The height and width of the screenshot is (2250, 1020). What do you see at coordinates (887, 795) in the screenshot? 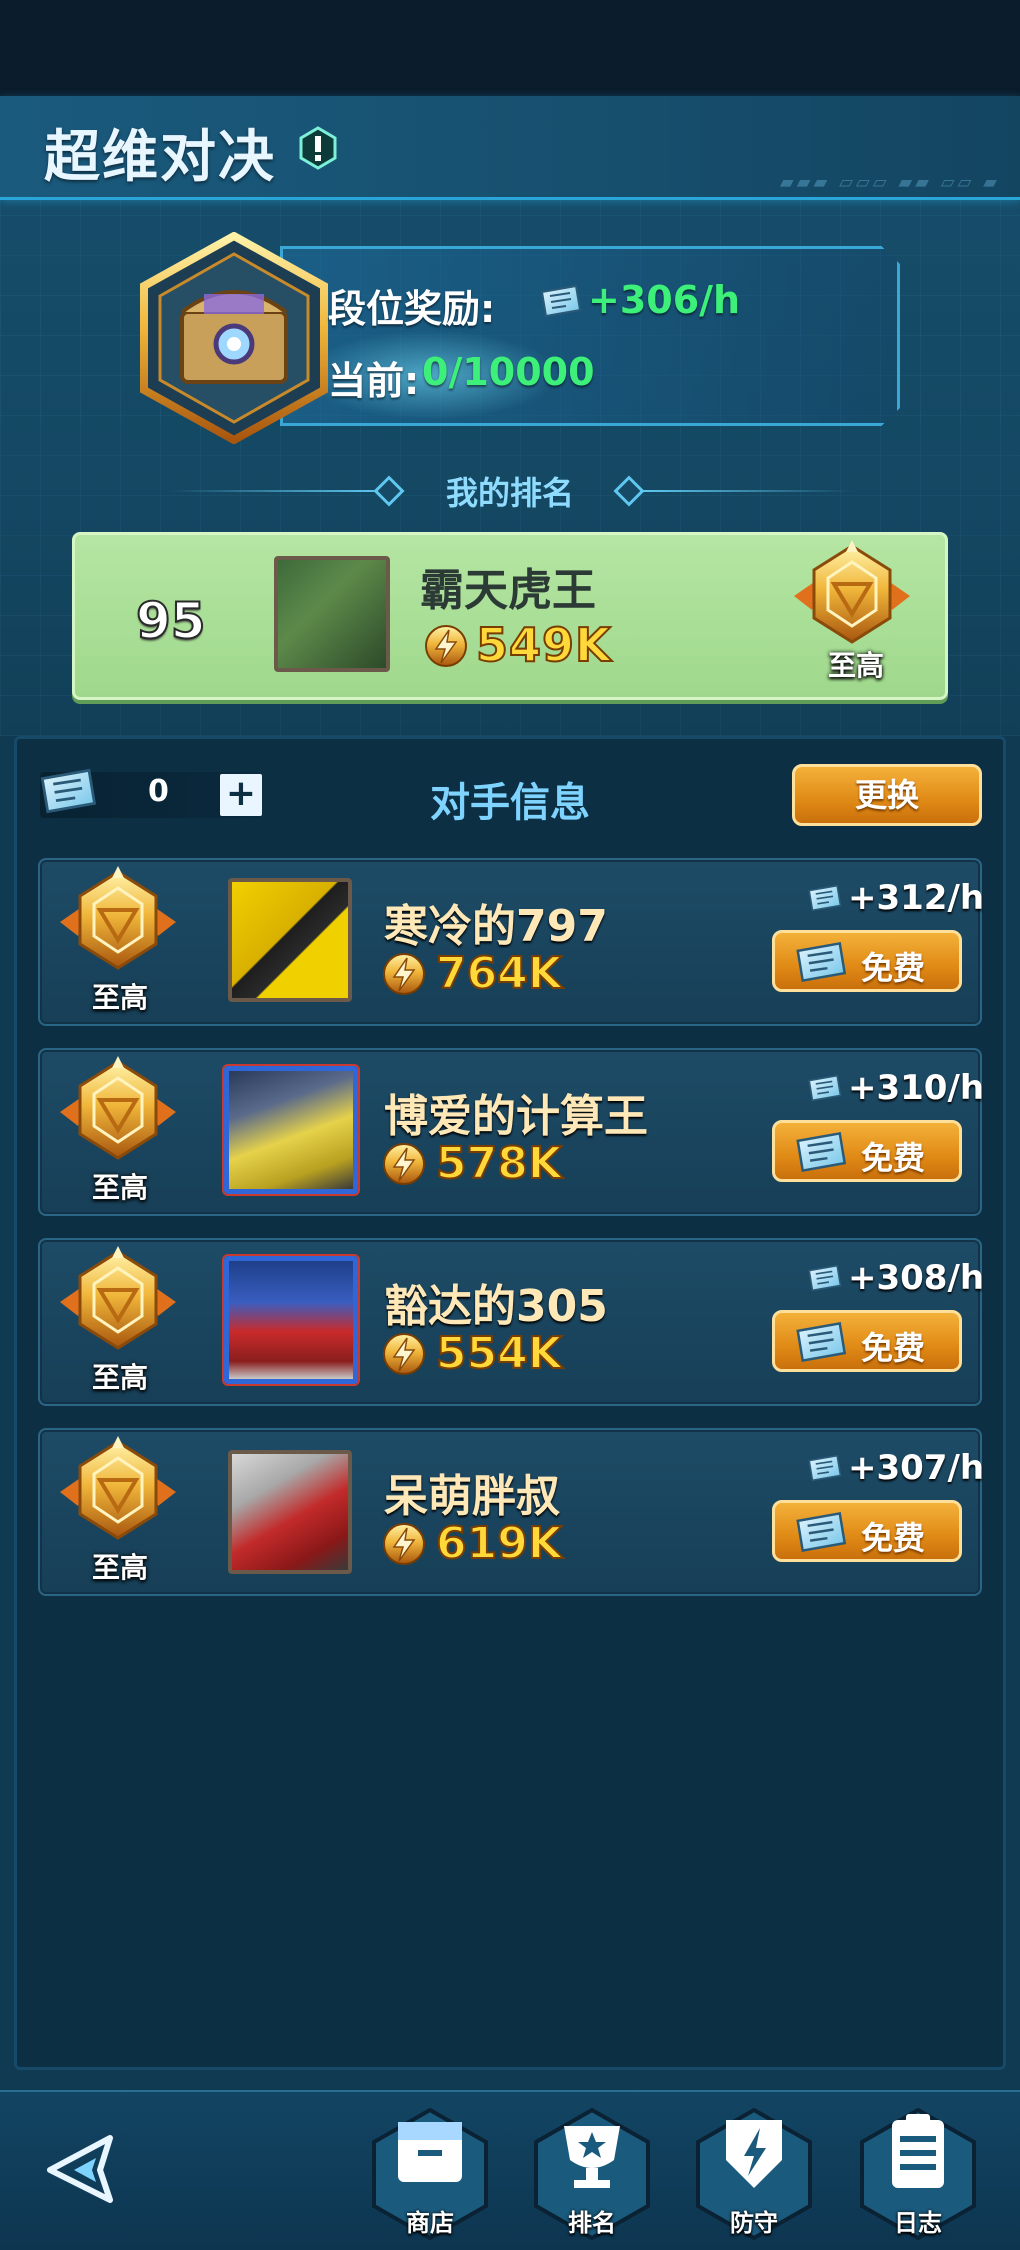
I see `refresh-opponents-button: 更换` at bounding box center [887, 795].